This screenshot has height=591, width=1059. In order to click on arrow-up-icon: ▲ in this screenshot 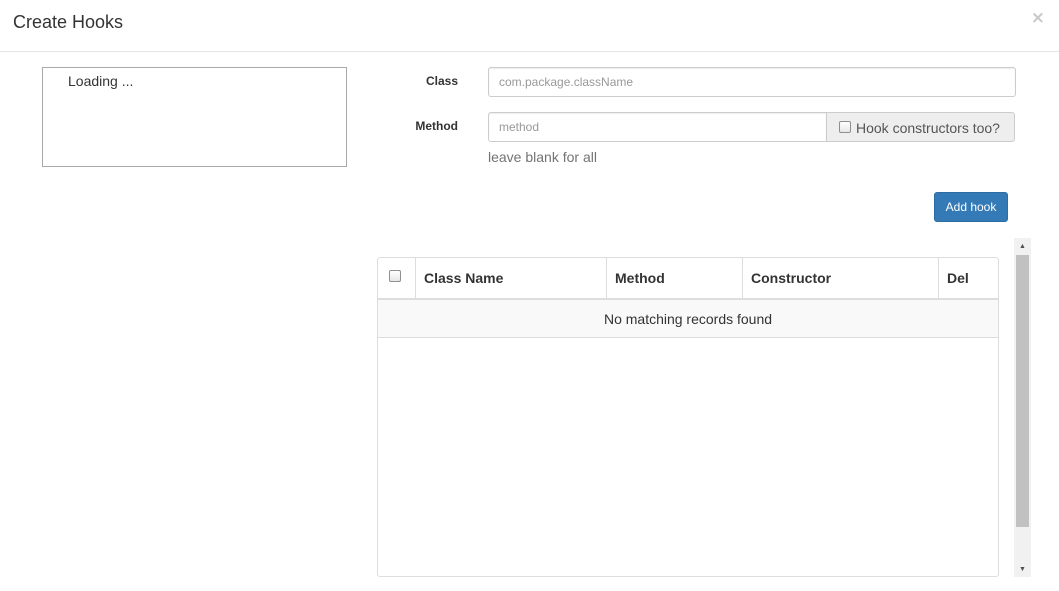, I will do `click(1022, 246)`.